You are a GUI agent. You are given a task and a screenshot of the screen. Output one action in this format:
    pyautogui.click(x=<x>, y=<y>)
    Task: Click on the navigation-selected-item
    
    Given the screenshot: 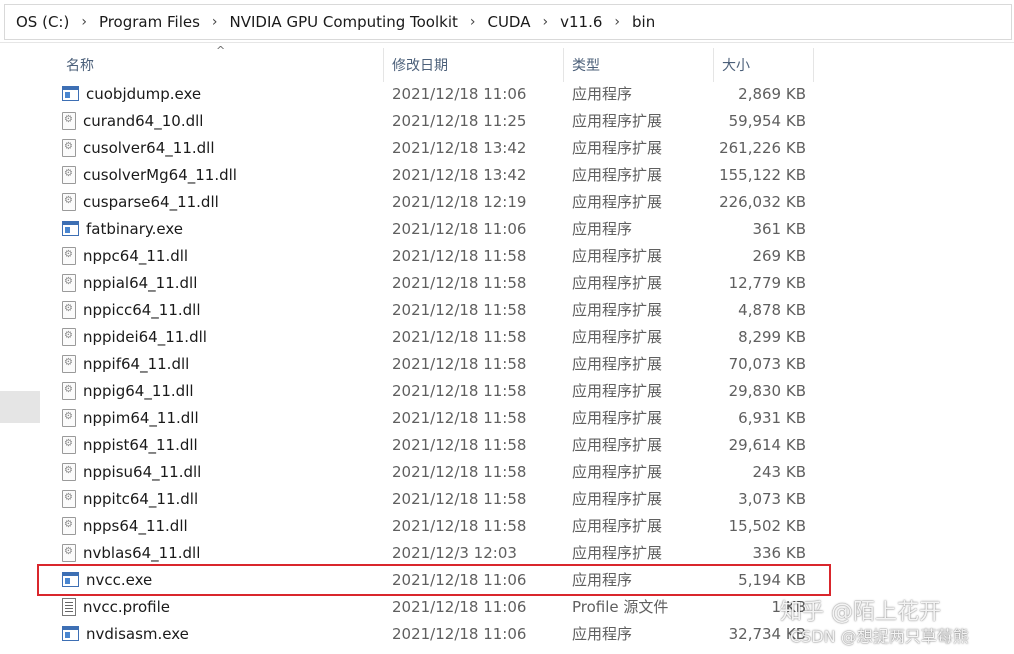 What is the action you would take?
    pyautogui.click(x=20, y=407)
    